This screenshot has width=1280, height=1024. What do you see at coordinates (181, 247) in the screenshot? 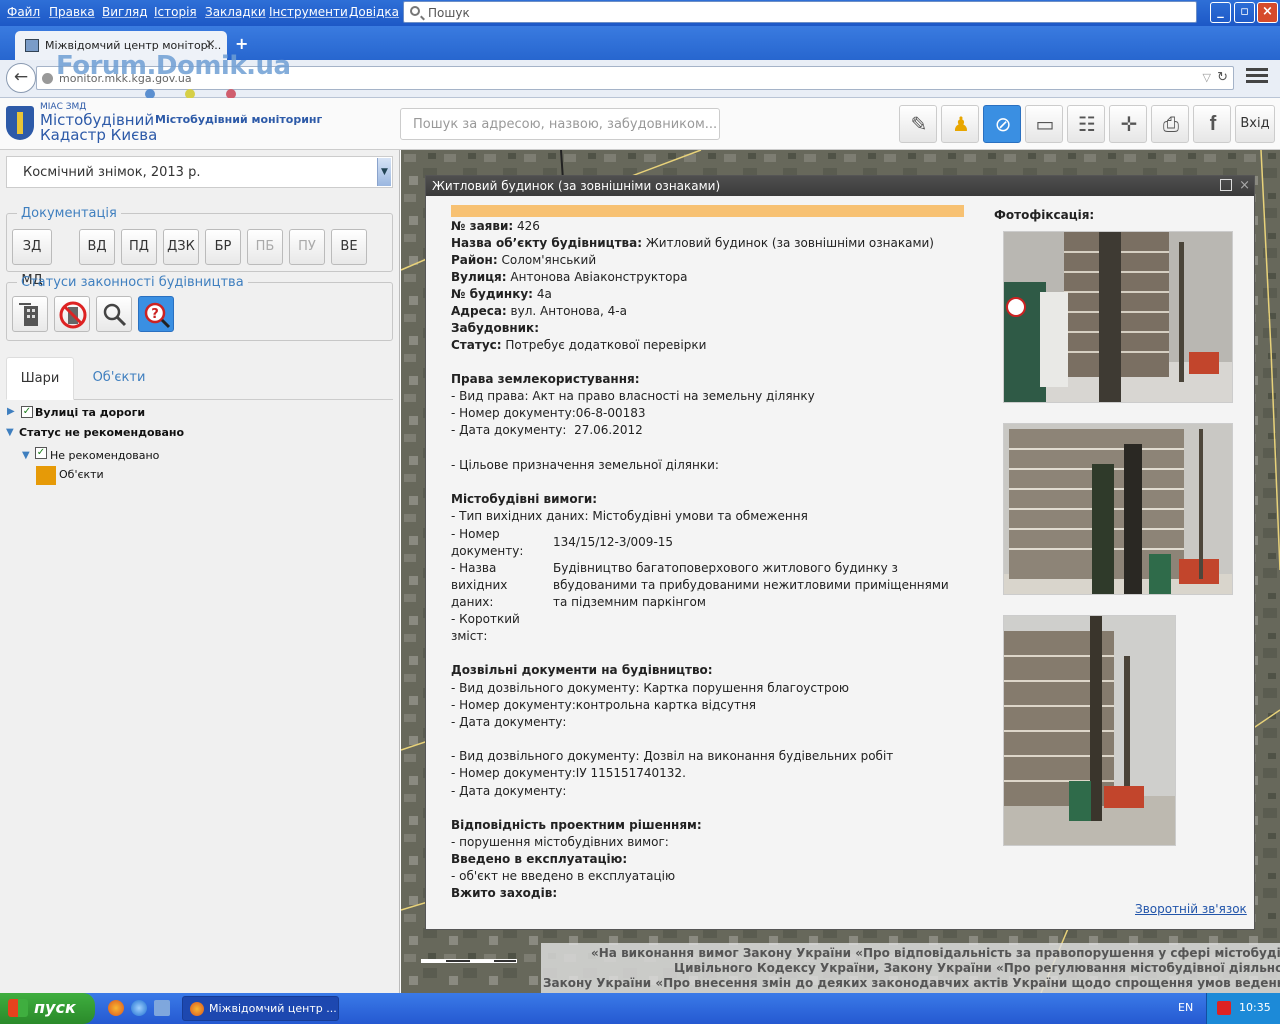
I see `doc-button-dzk: ДЗК` at bounding box center [181, 247].